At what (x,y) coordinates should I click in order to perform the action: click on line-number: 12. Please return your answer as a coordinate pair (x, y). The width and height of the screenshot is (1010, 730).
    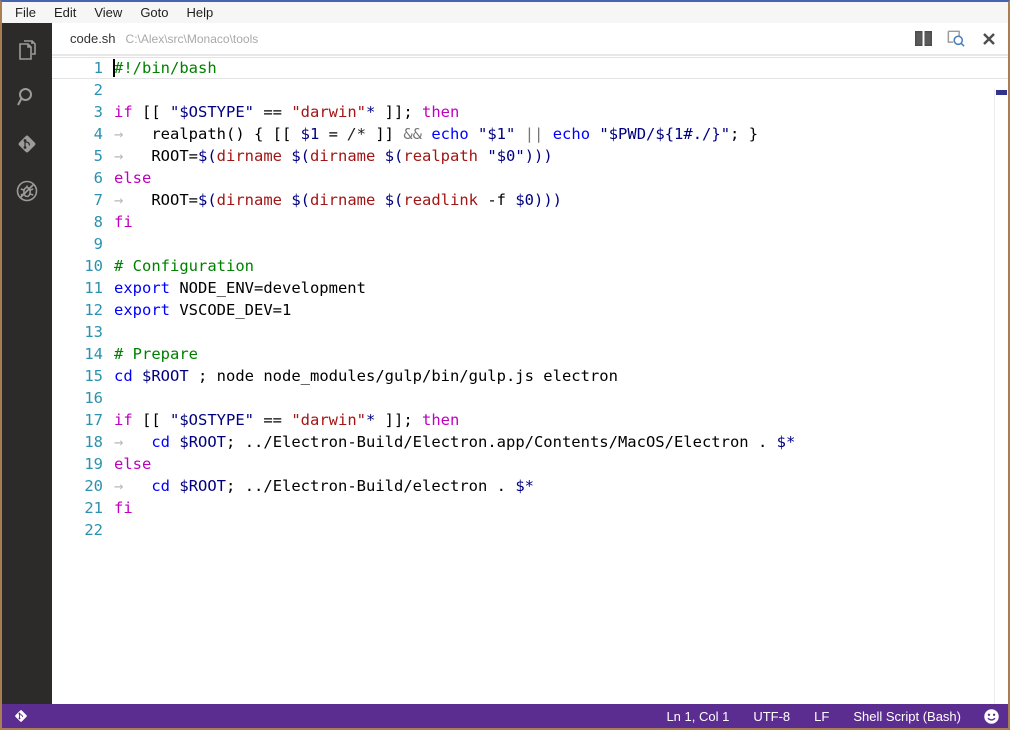
    Looking at the image, I should click on (93, 310).